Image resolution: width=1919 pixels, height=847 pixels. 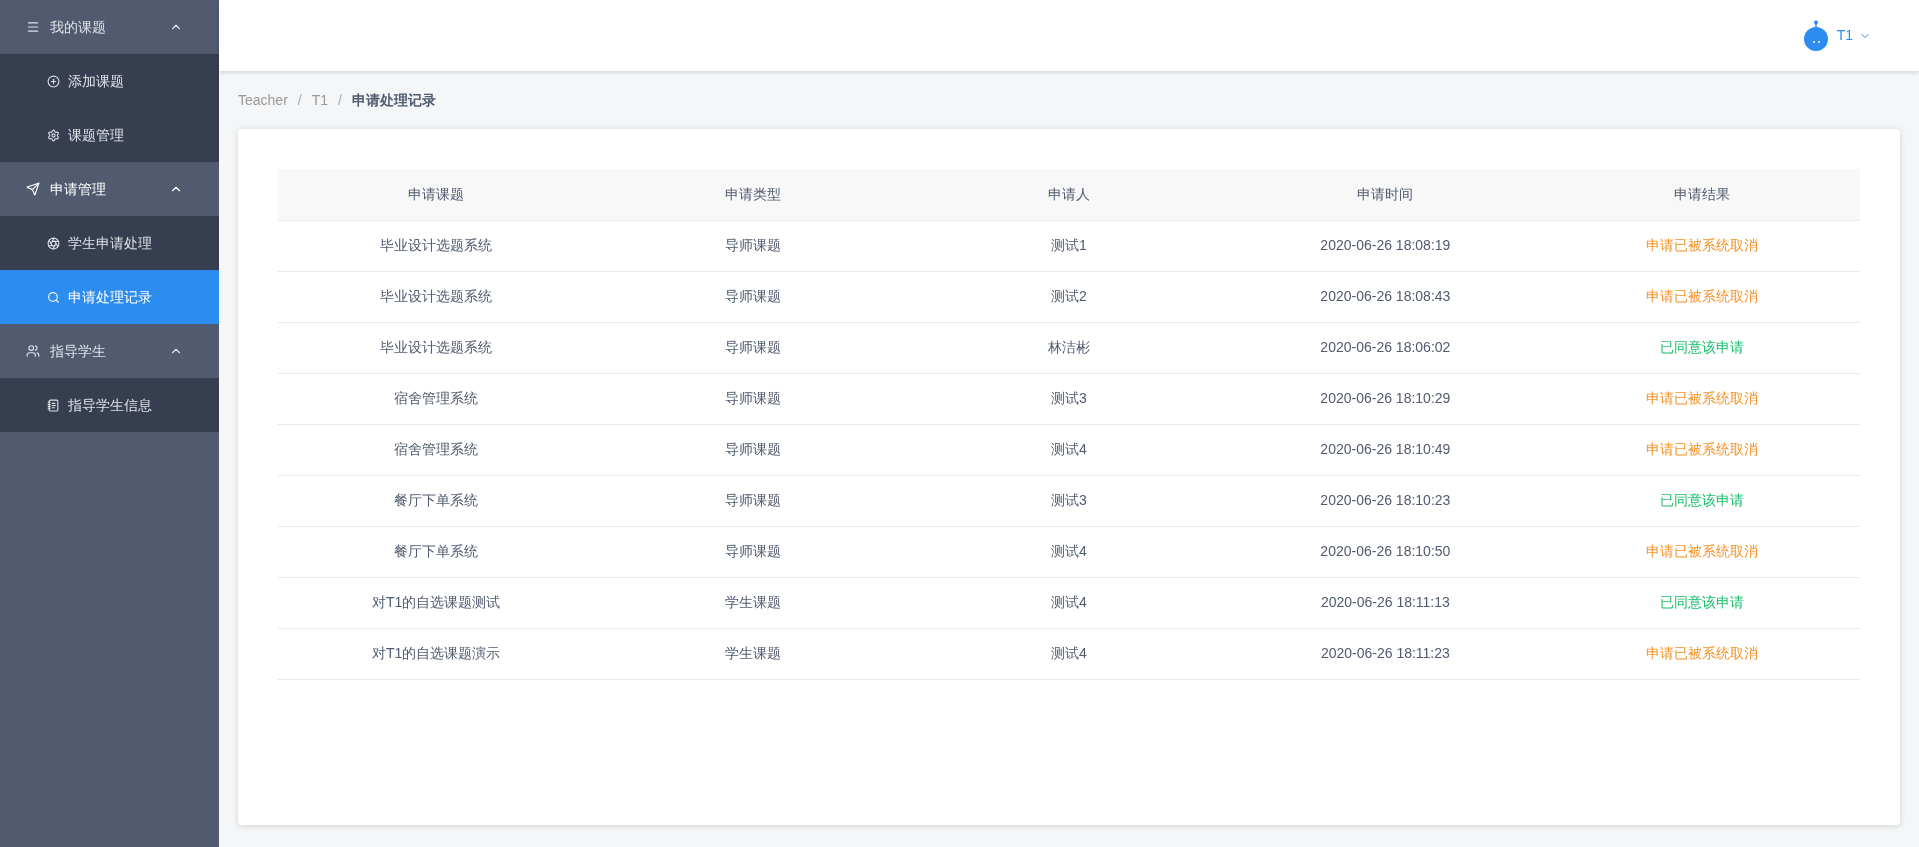 What do you see at coordinates (53, 243) in the screenshot?
I see `aperture-icon` at bounding box center [53, 243].